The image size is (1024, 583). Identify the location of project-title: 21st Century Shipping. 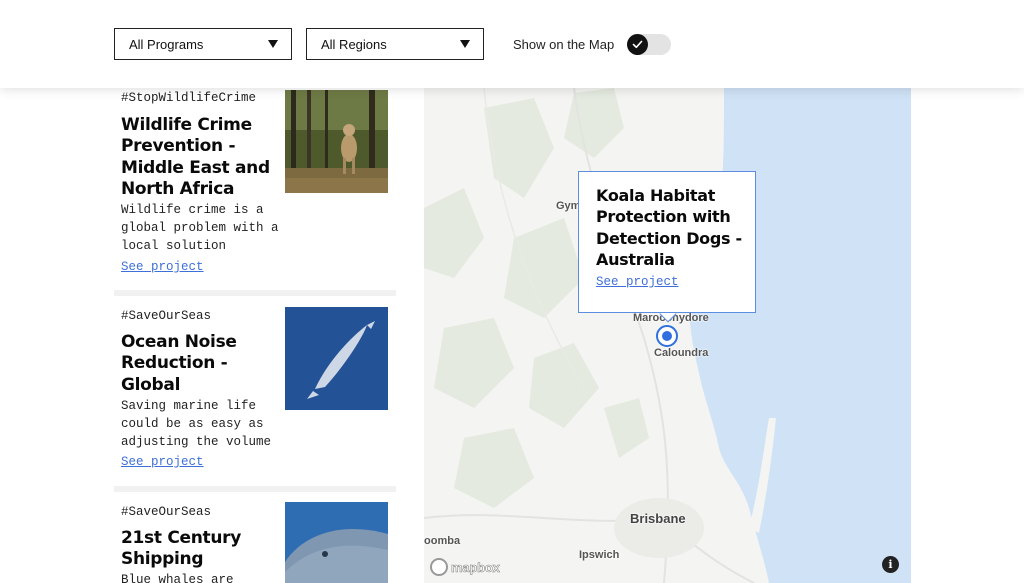
(181, 549).